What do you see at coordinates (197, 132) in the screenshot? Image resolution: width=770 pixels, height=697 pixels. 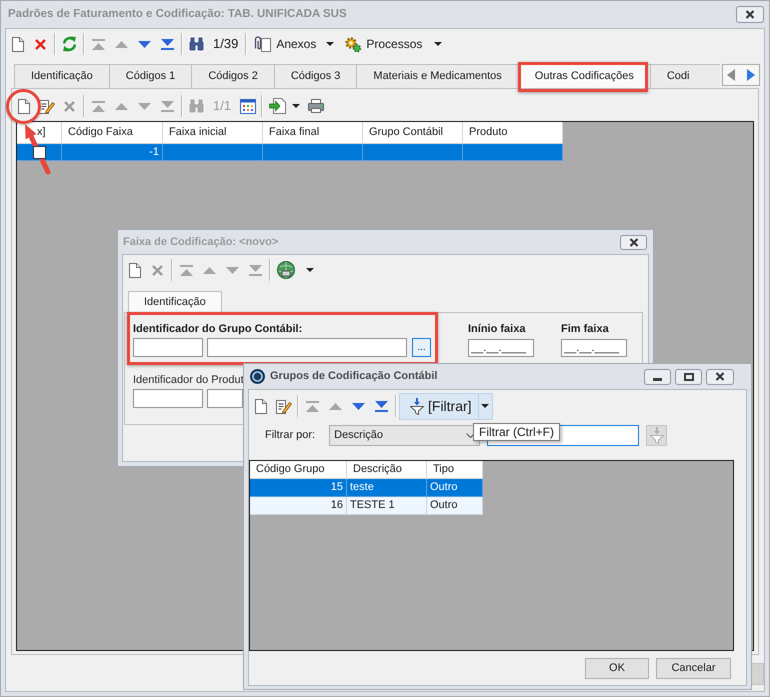 I see `column-header: Faixa inicial` at bounding box center [197, 132].